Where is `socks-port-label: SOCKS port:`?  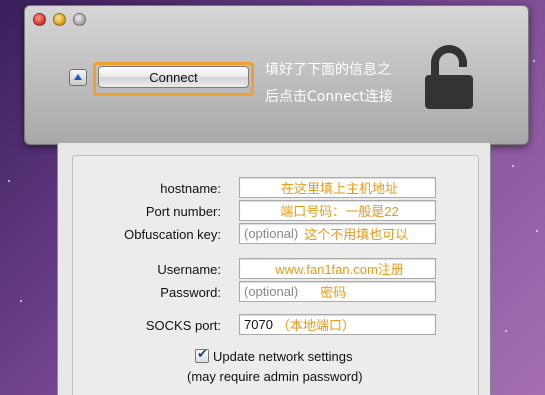
socks-port-label: SOCKS port: is located at coordinates (183, 325).